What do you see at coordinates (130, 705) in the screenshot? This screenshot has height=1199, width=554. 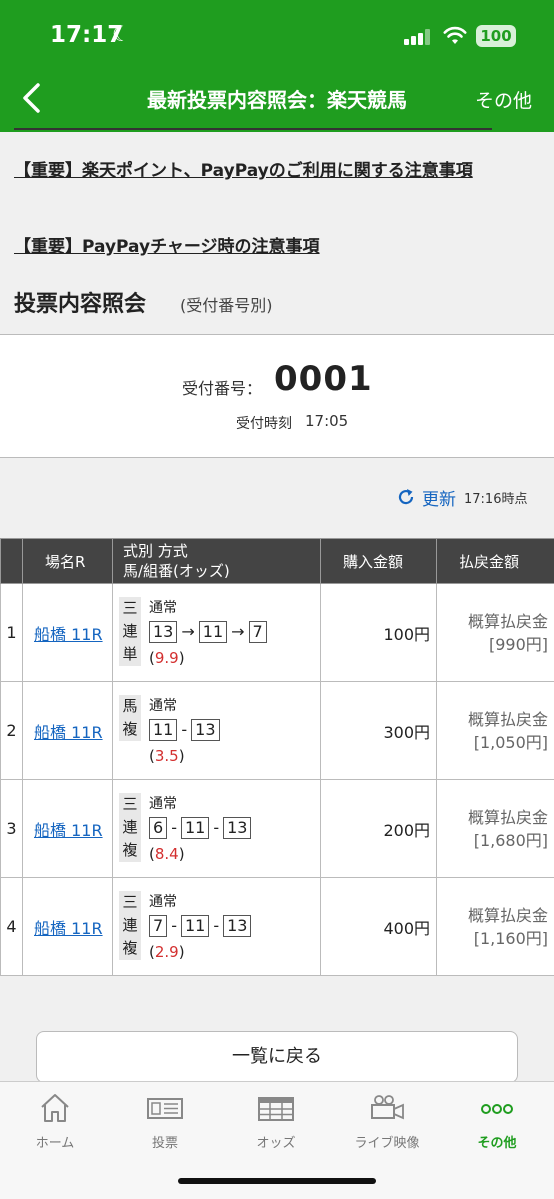 I see `bet-type-char: 馬` at bounding box center [130, 705].